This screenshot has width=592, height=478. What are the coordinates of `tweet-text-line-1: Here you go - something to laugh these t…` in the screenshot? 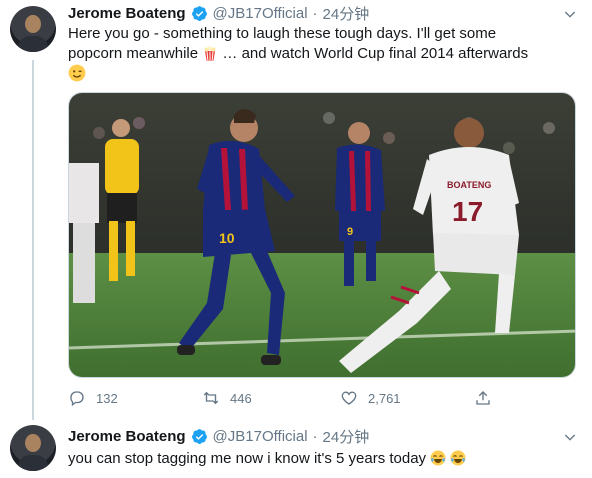 It's located at (282, 33).